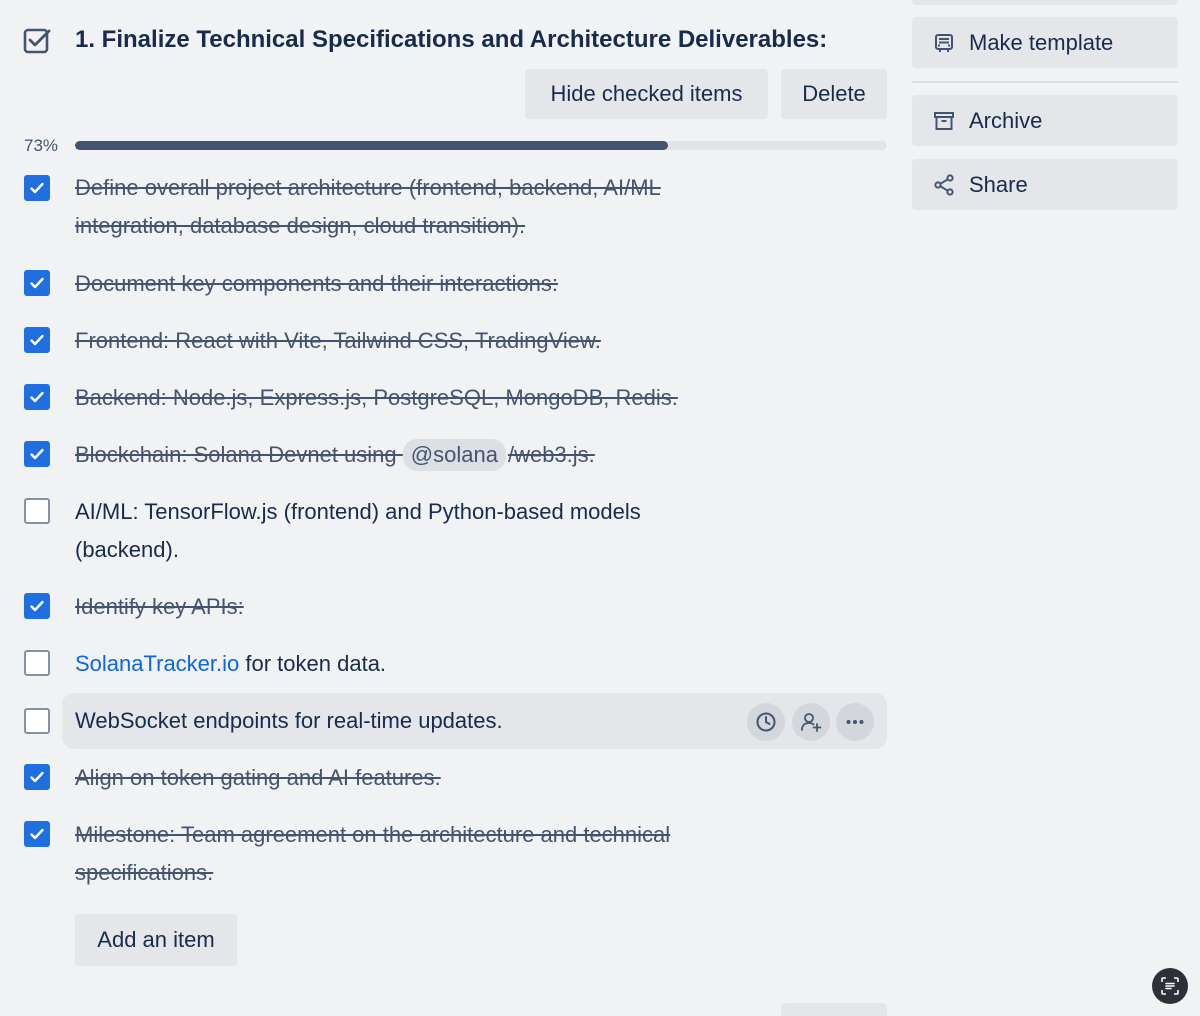  I want to click on ellipsis-icon, so click(855, 722).